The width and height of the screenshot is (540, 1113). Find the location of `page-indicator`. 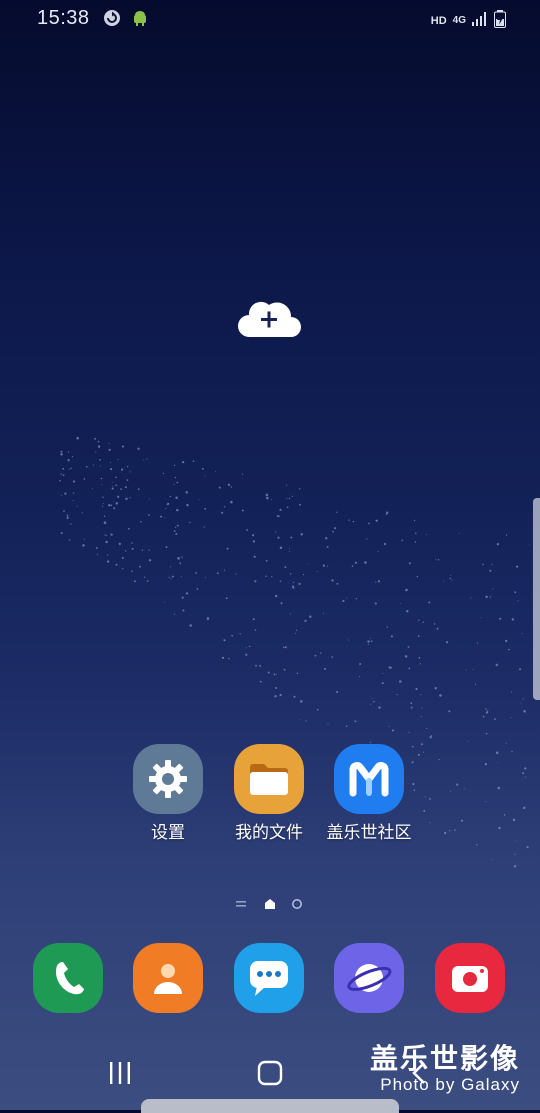

page-indicator is located at coordinates (270, 904).